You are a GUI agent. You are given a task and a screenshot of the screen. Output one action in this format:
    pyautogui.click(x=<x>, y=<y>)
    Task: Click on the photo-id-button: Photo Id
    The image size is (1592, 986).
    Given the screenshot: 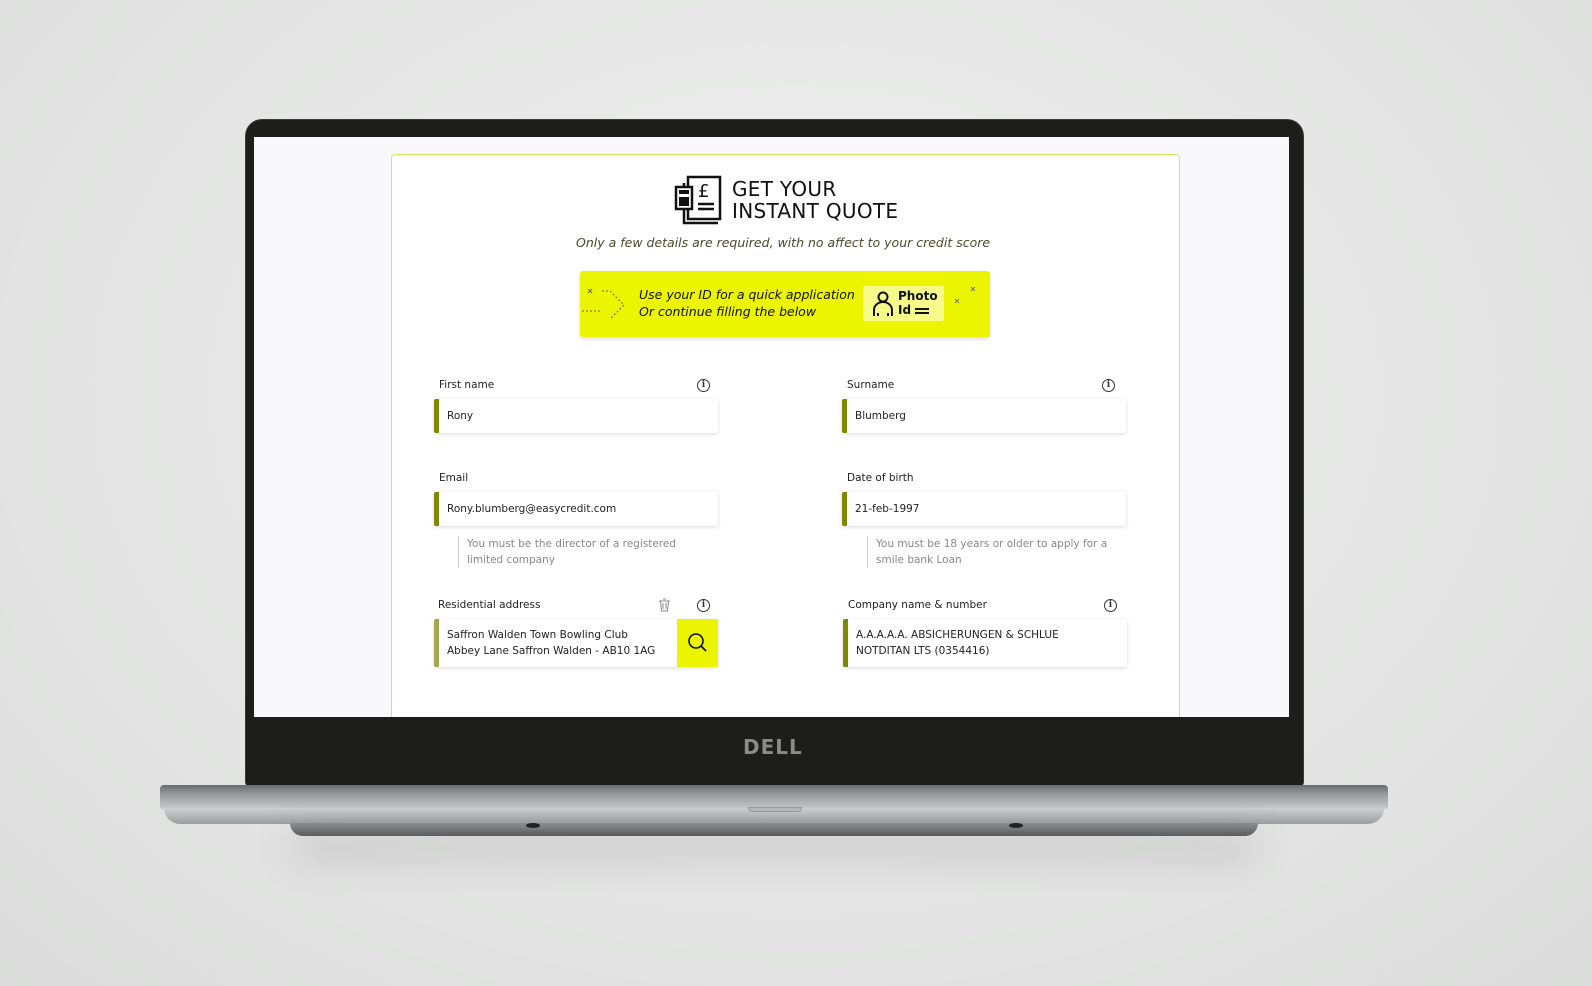 What is the action you would take?
    pyautogui.click(x=903, y=303)
    